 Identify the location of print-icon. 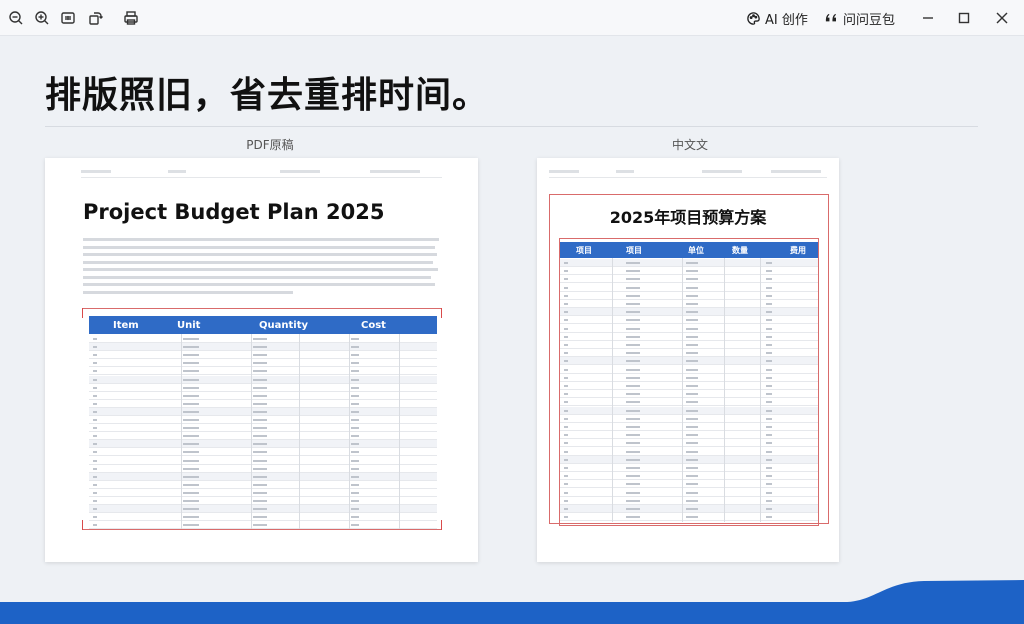
(131, 18).